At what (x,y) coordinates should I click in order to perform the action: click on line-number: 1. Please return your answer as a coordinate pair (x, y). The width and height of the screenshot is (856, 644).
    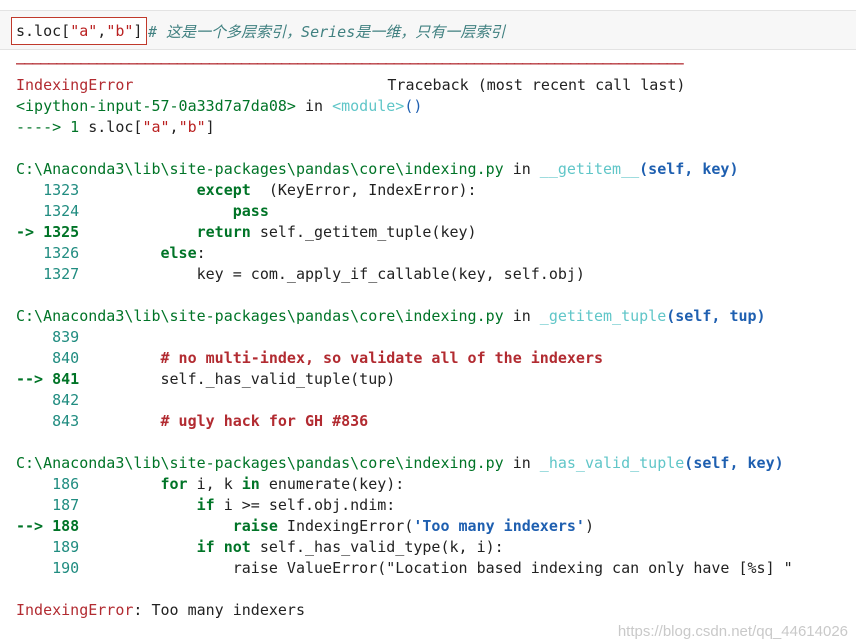
    Looking at the image, I should click on (75, 127).